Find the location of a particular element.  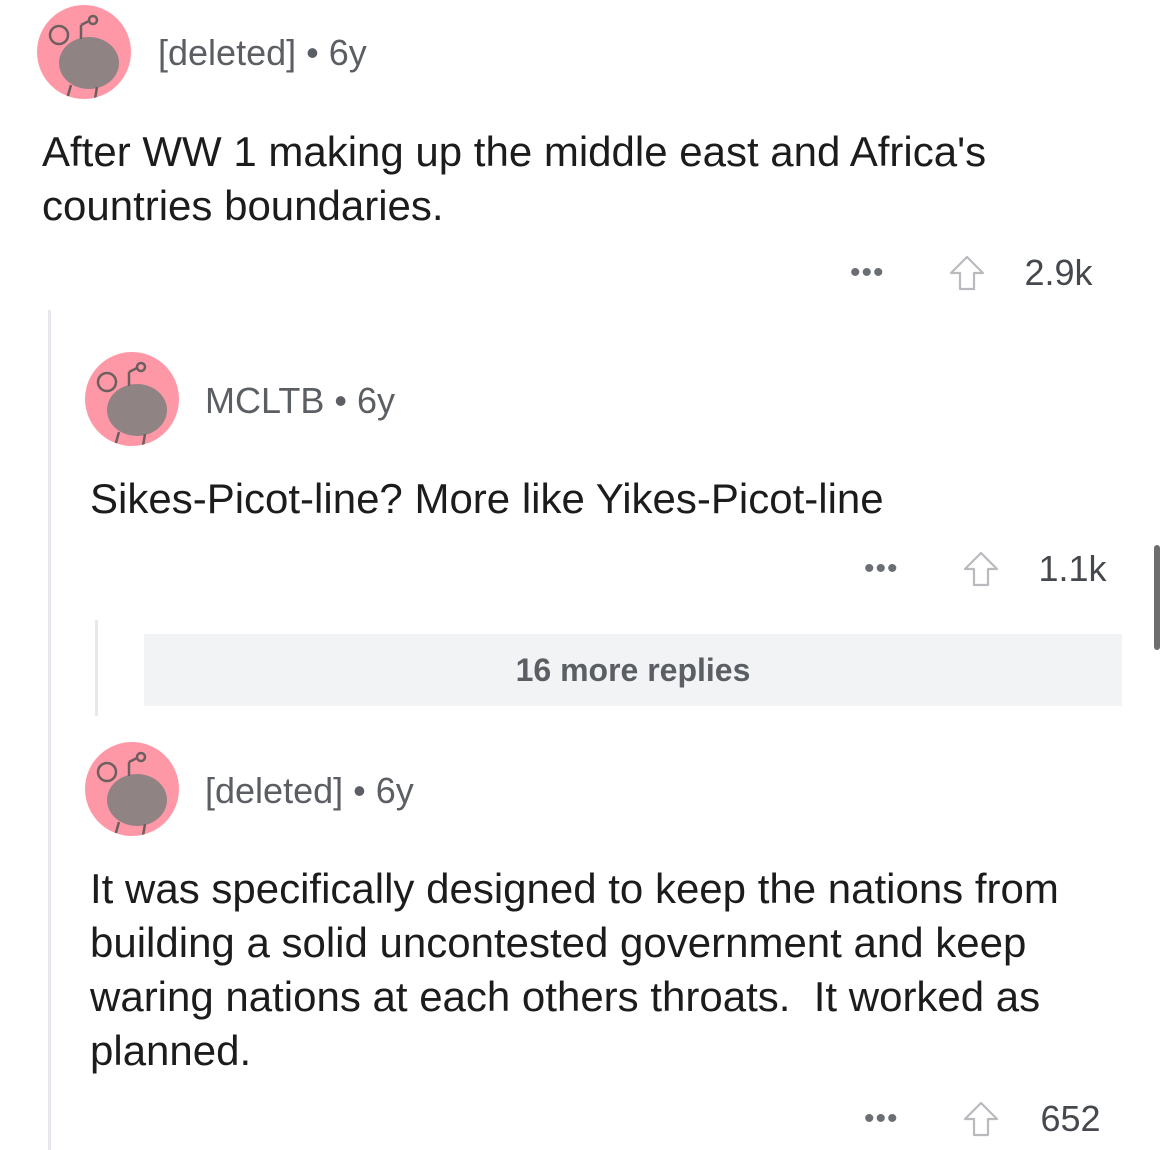

comment-actions: ••• 1.1k is located at coordinates (985, 569).